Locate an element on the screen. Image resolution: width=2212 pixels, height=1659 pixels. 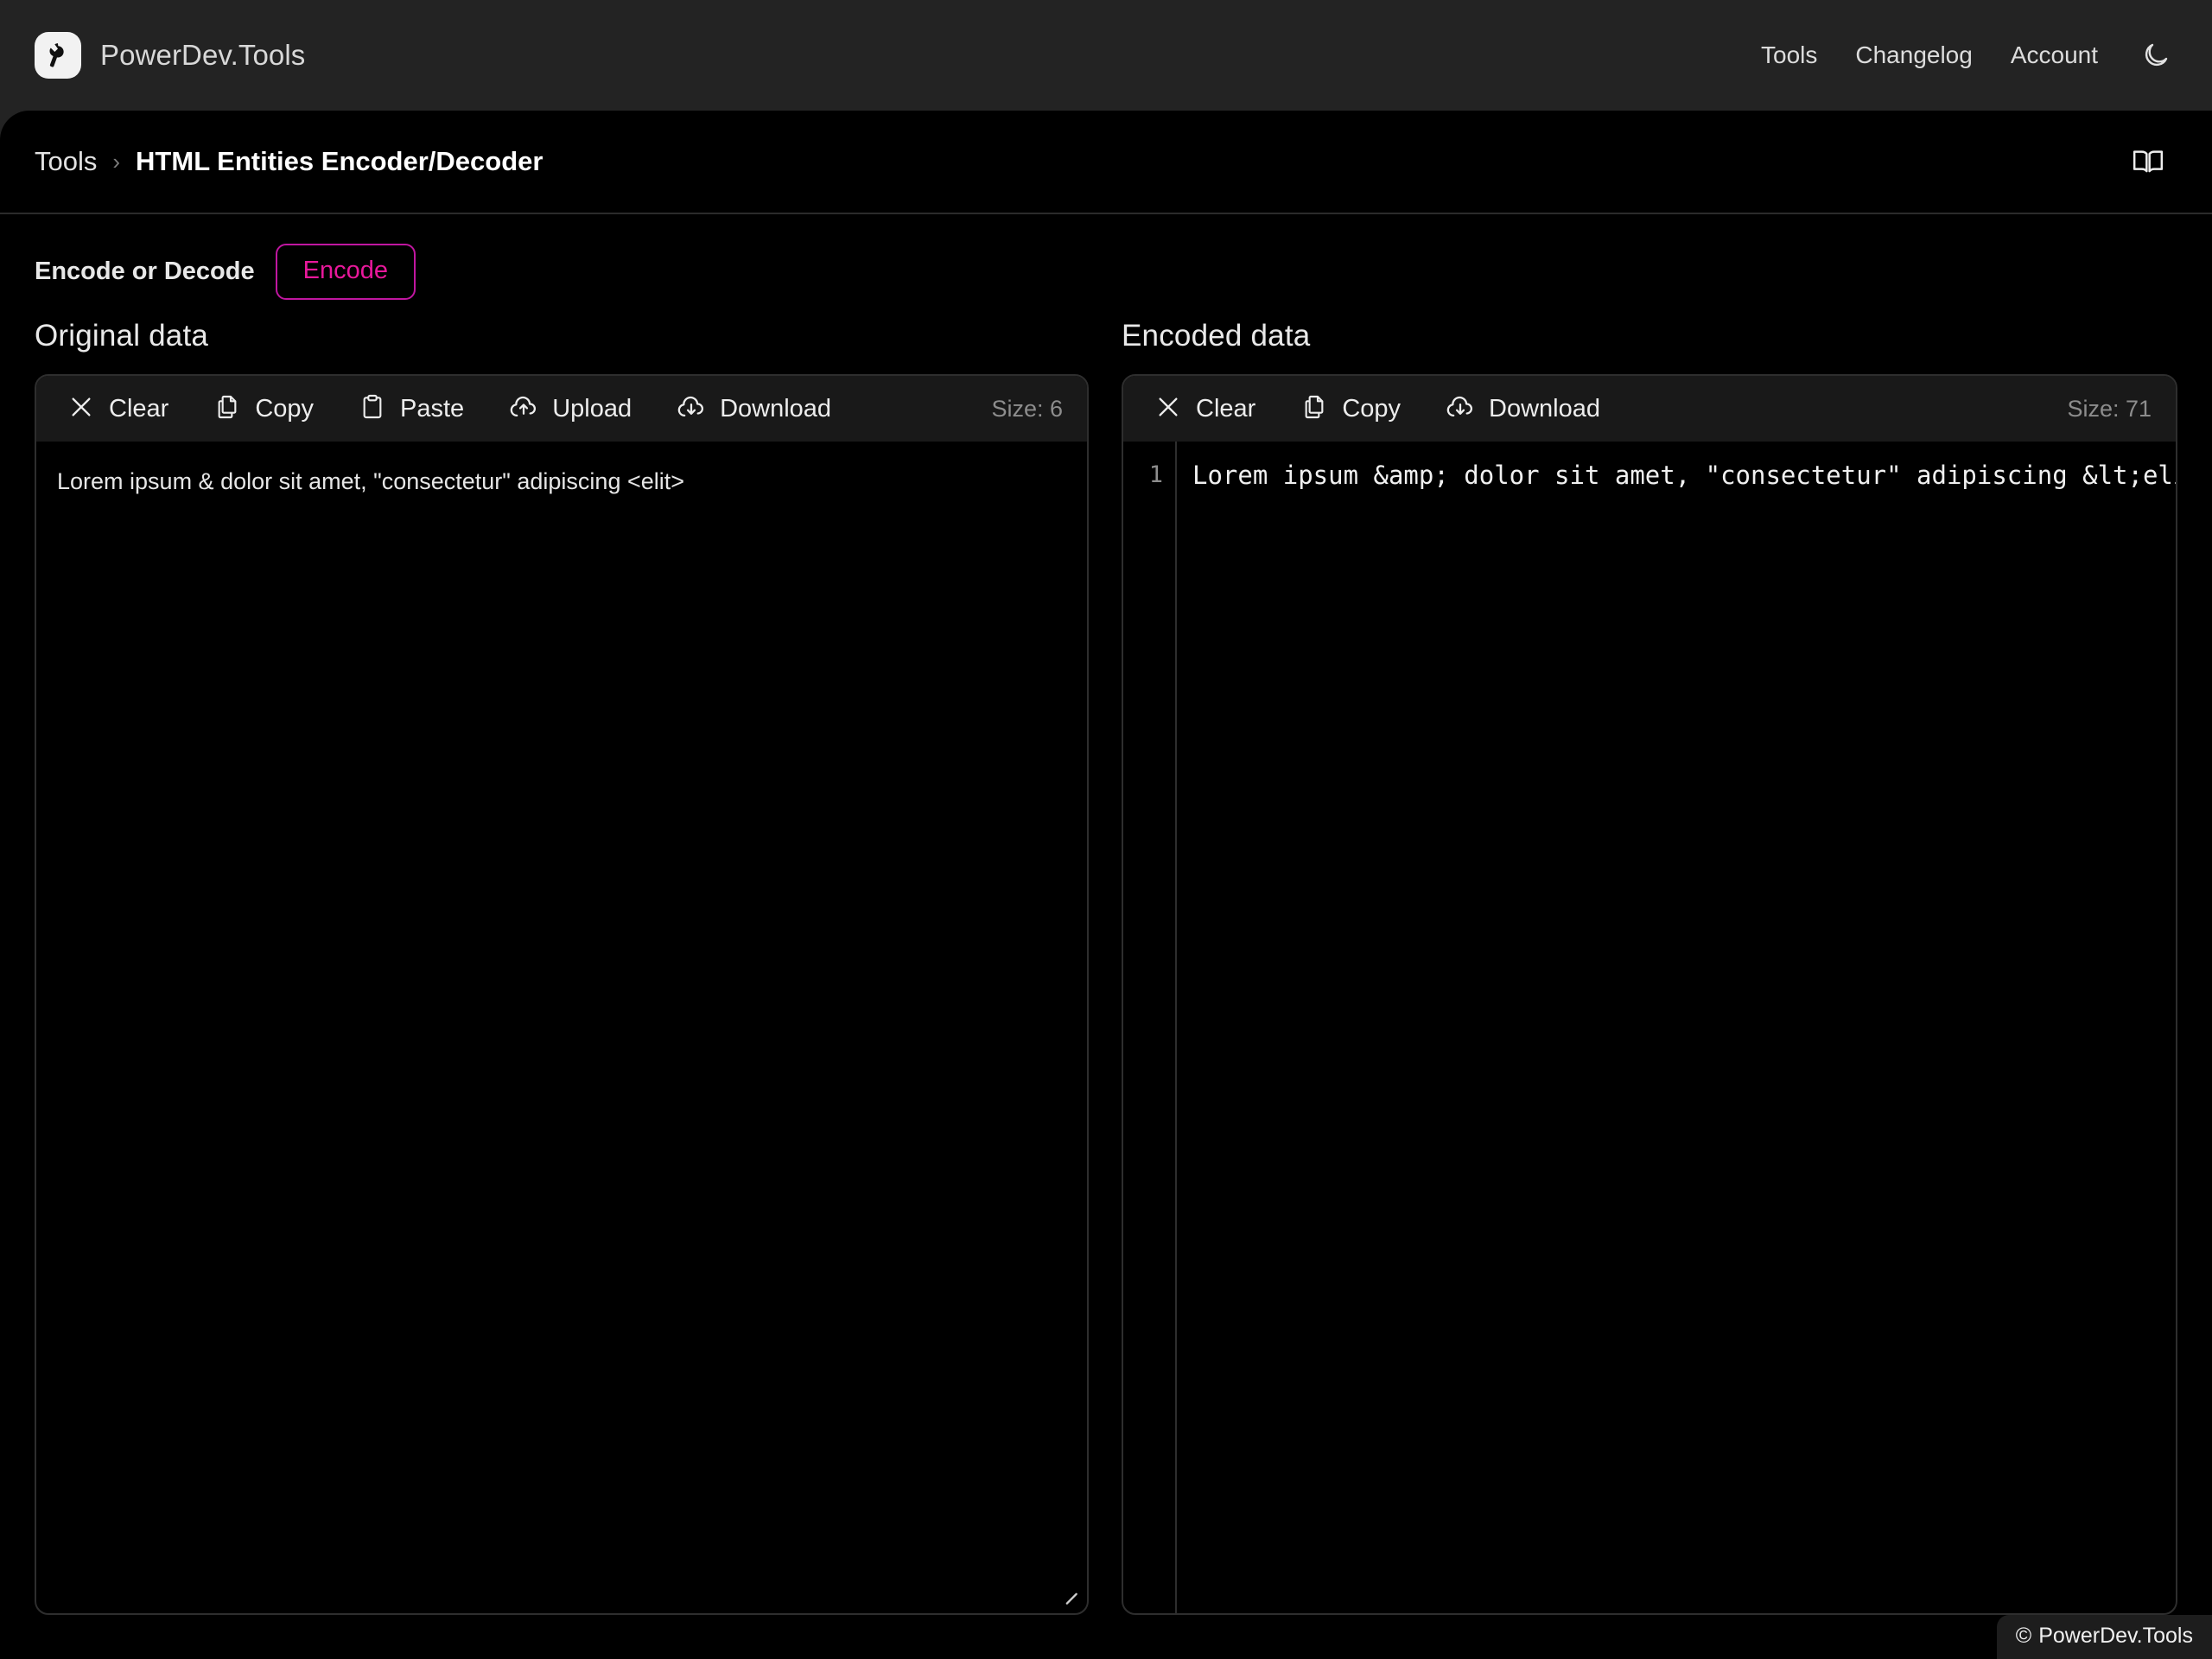
clear-button: Clear is located at coordinates (125, 409).